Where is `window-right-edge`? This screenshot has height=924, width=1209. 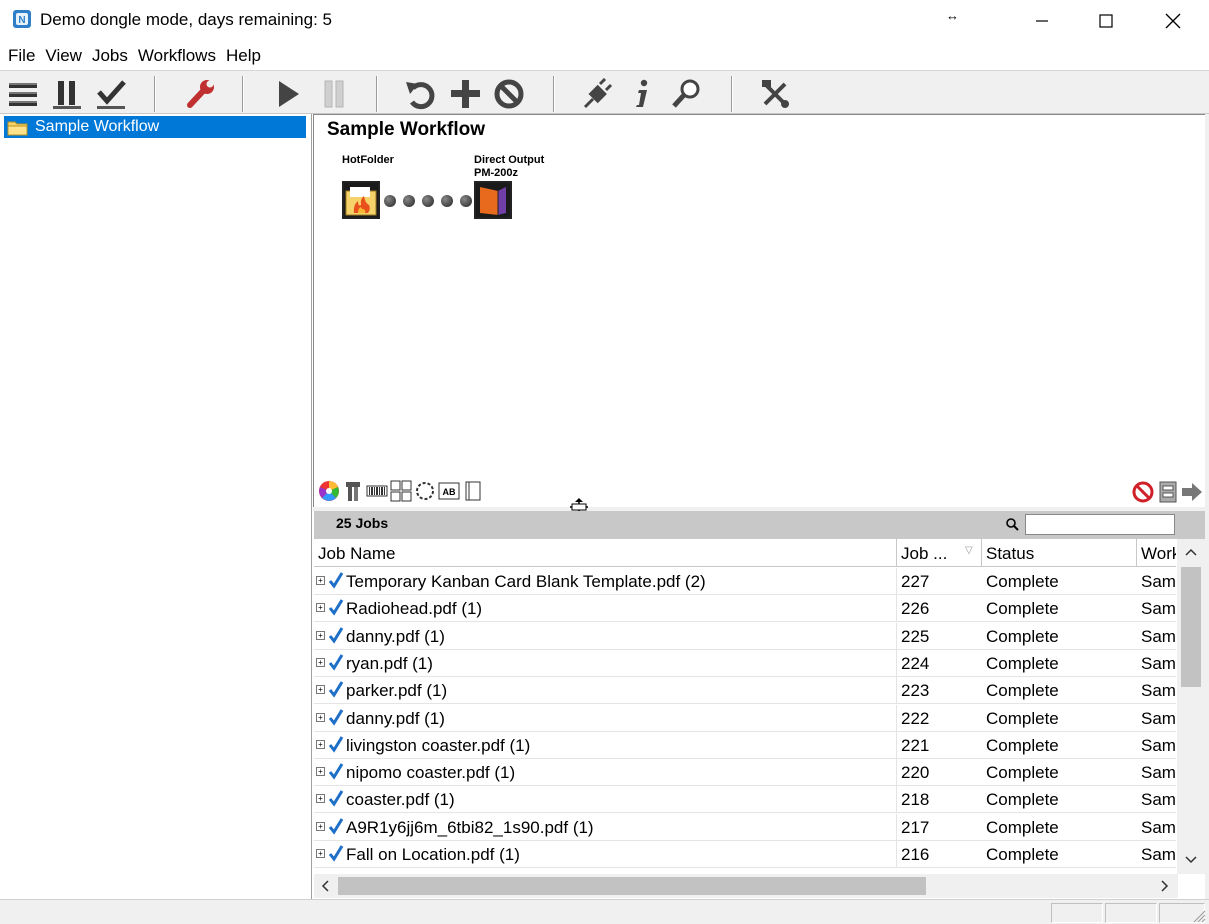 window-right-edge is located at coordinates (1207, 507).